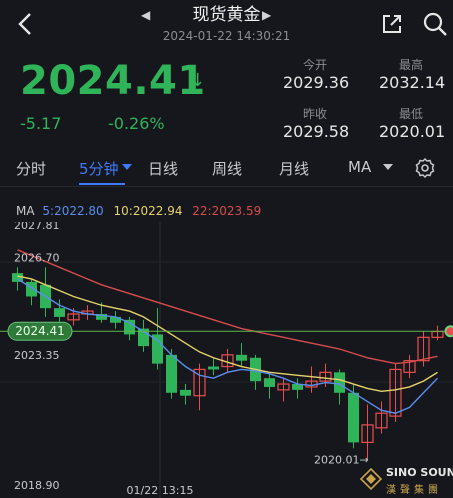 The width and height of the screenshot is (453, 498). Describe the element at coordinates (26, 24) in the screenshot. I see `chevron-left-icon` at that location.